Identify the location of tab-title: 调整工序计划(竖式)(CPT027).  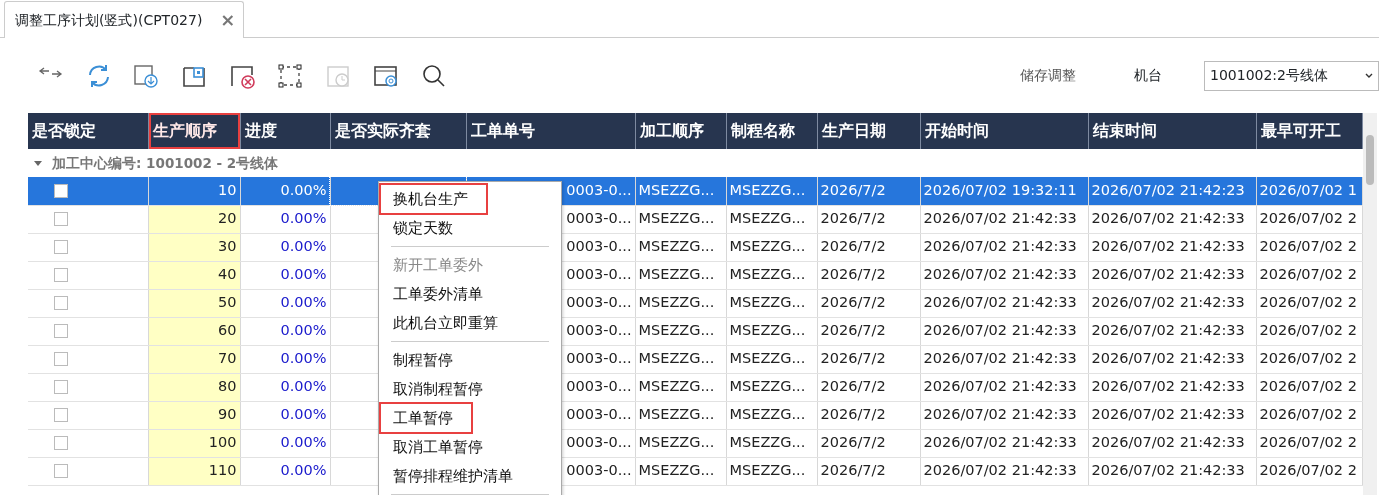
(109, 20).